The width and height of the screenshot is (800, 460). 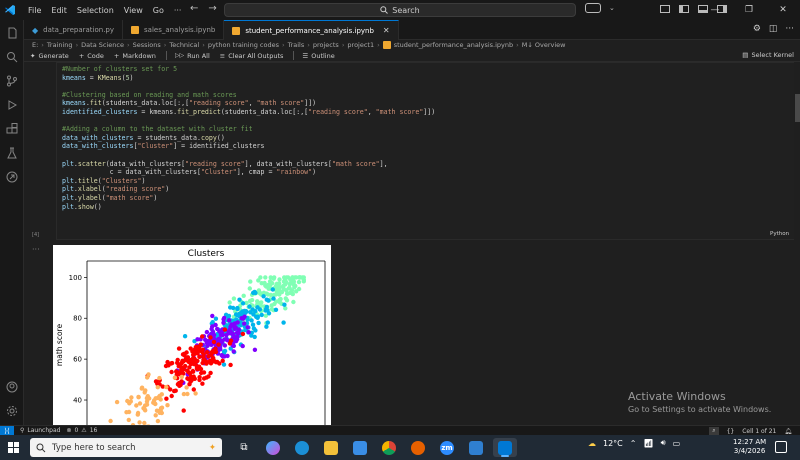 What do you see at coordinates (663, 443) in the screenshot?
I see `volume-icon: 🔊︎` at bounding box center [663, 443].